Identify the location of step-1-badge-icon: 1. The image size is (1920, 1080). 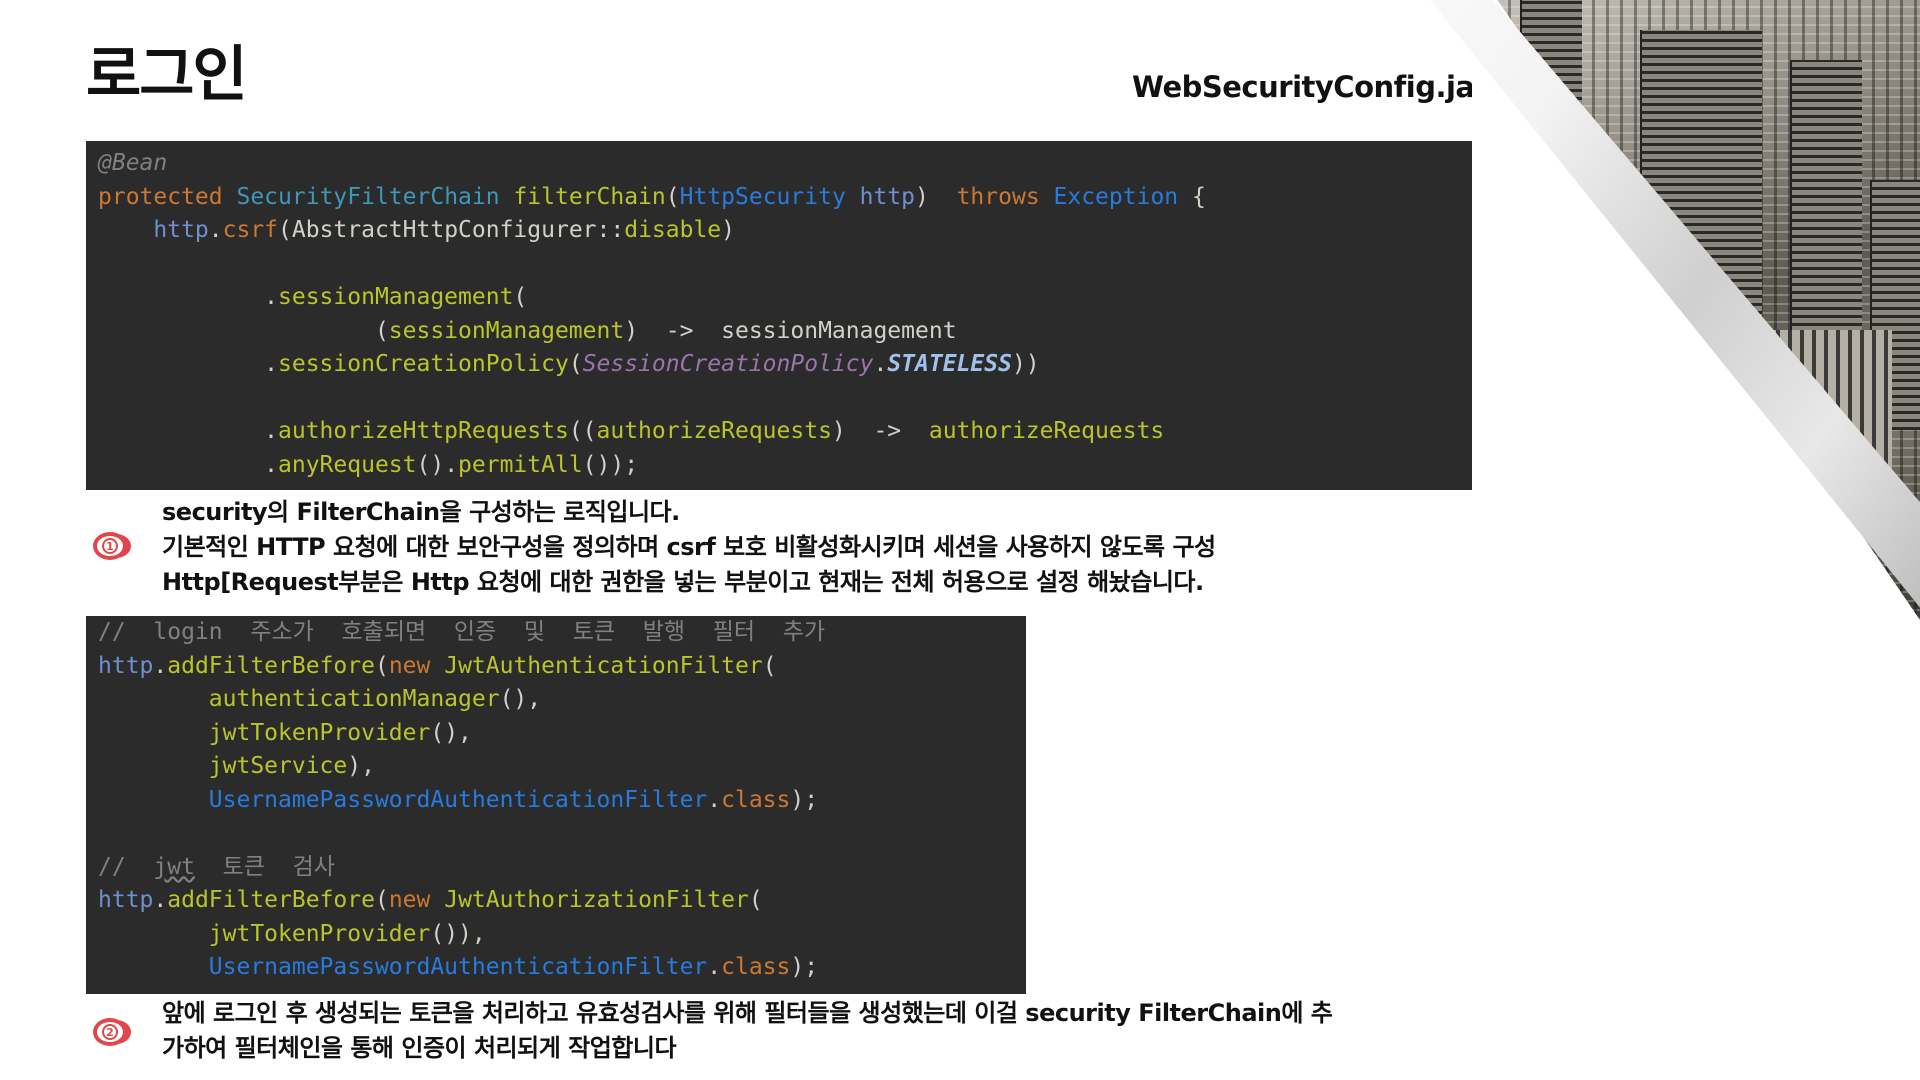
(110, 546).